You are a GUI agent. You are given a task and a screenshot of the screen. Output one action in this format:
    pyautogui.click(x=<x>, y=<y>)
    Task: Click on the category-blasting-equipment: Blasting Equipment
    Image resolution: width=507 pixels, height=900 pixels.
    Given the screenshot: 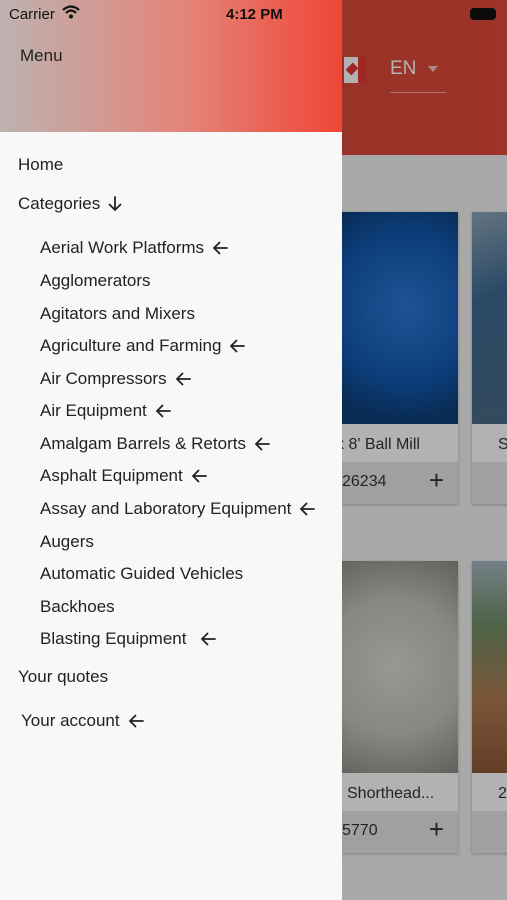 What is the action you would take?
    pyautogui.click(x=128, y=639)
    